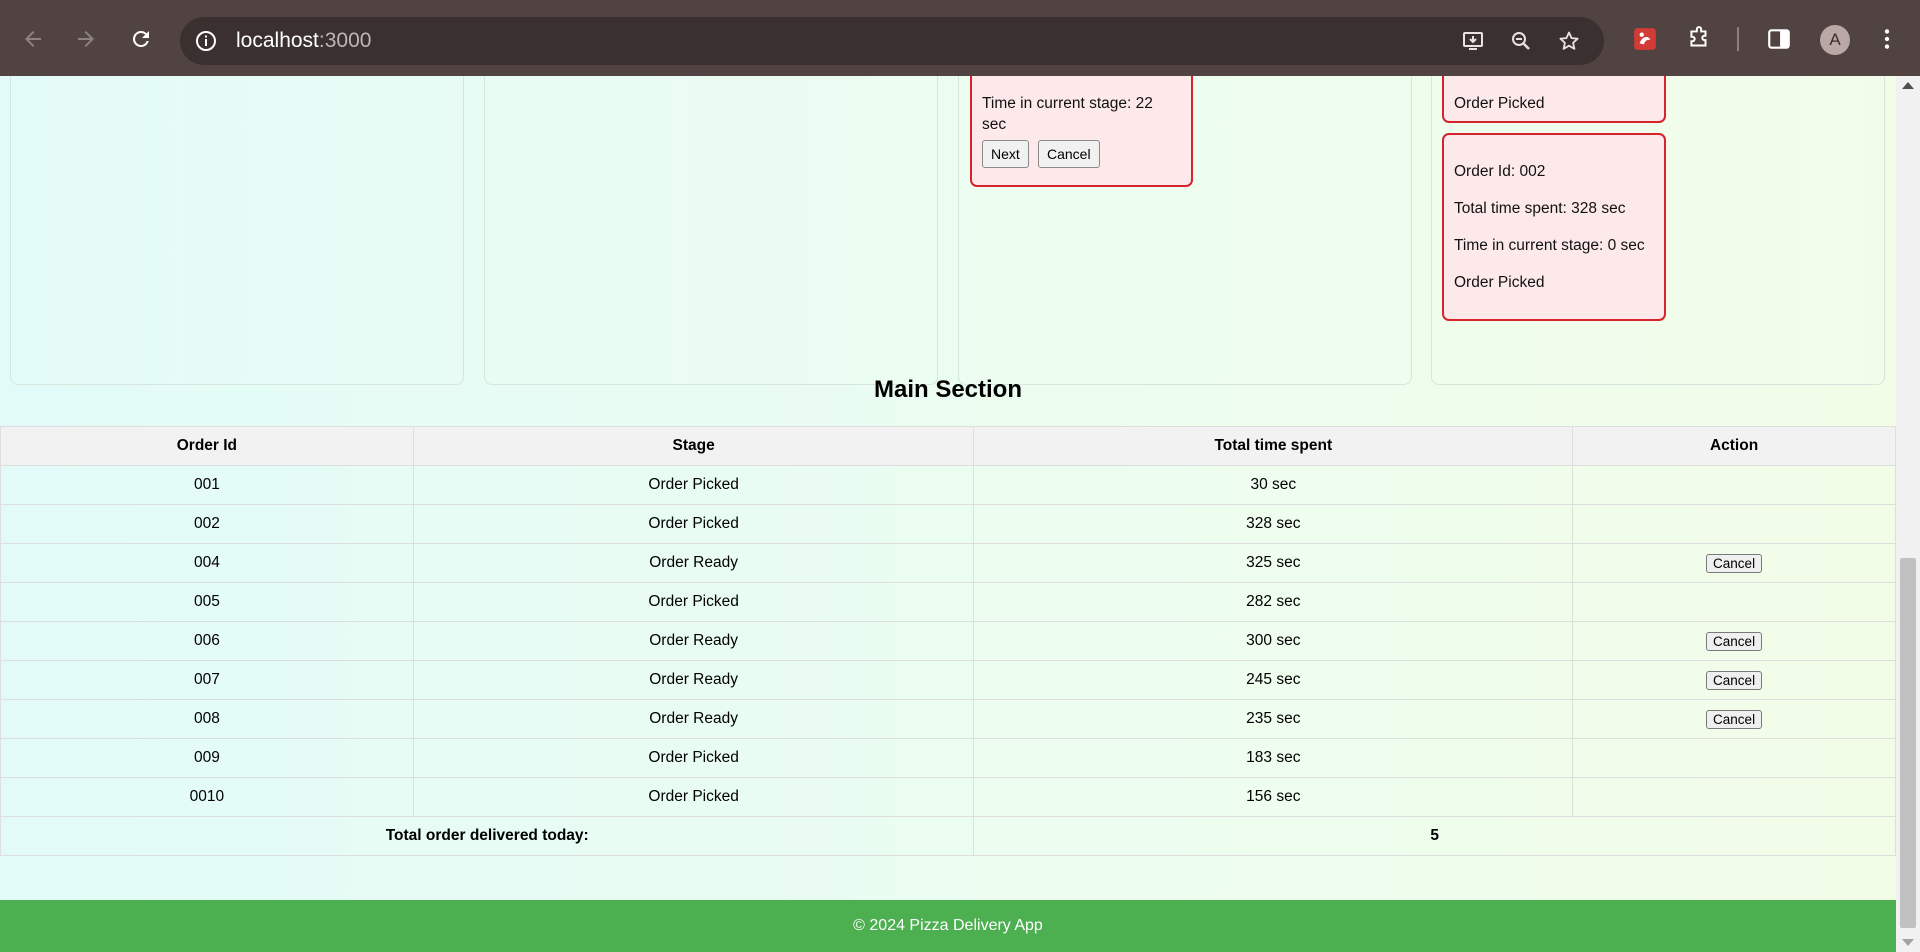  I want to click on total-delivered-label: Total order delivered today:, so click(487, 836).